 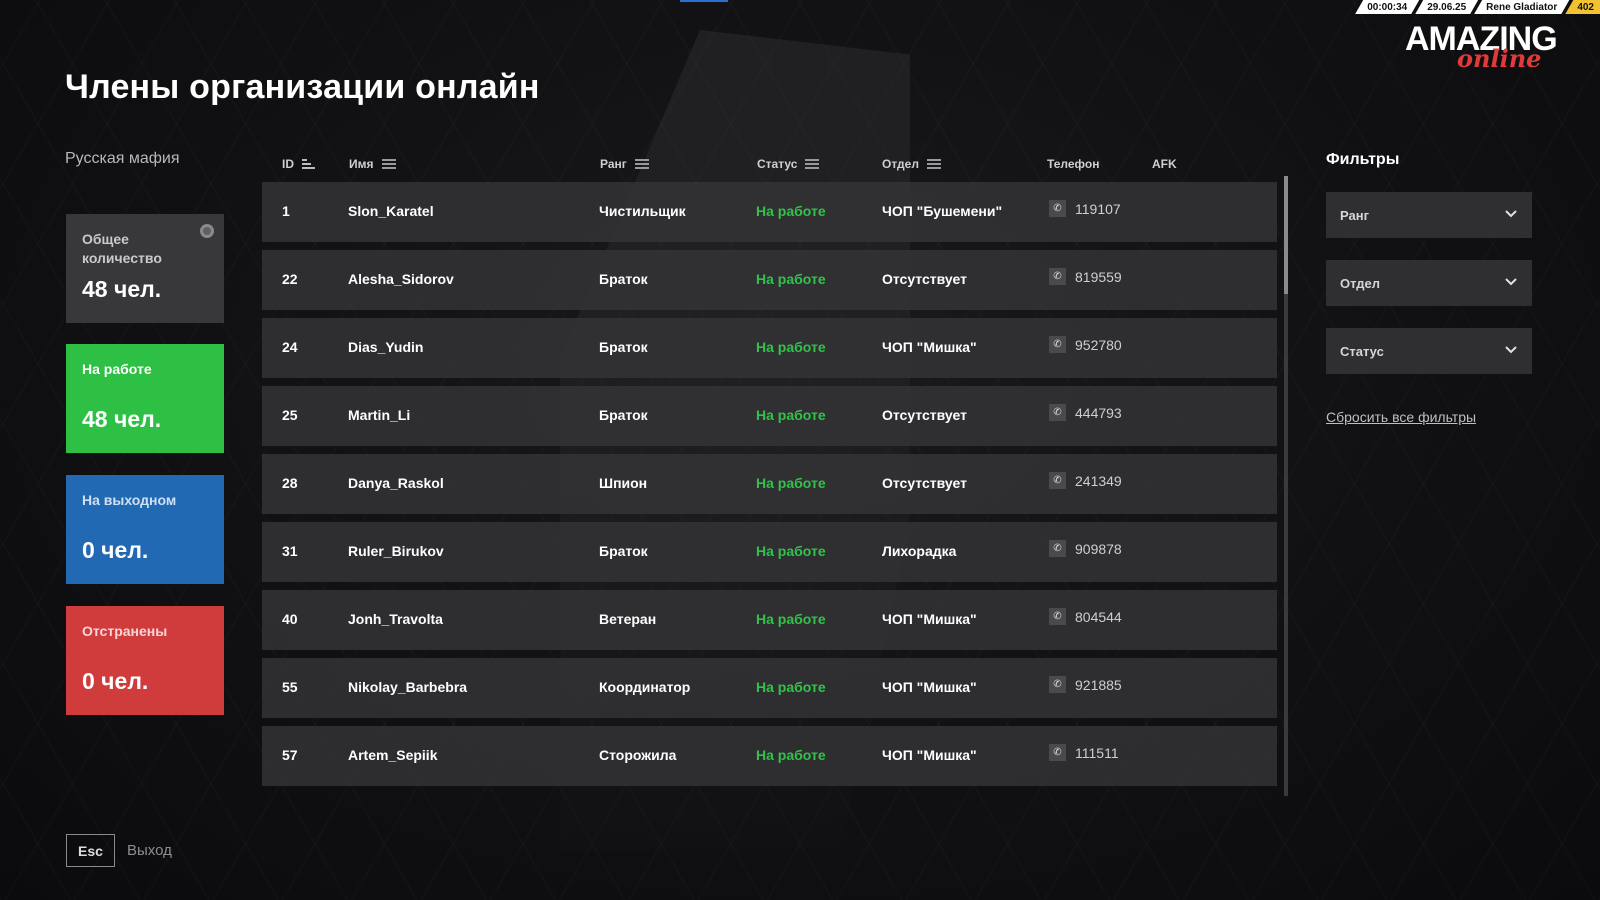 I want to click on sort-ascending-icon, so click(x=308, y=164).